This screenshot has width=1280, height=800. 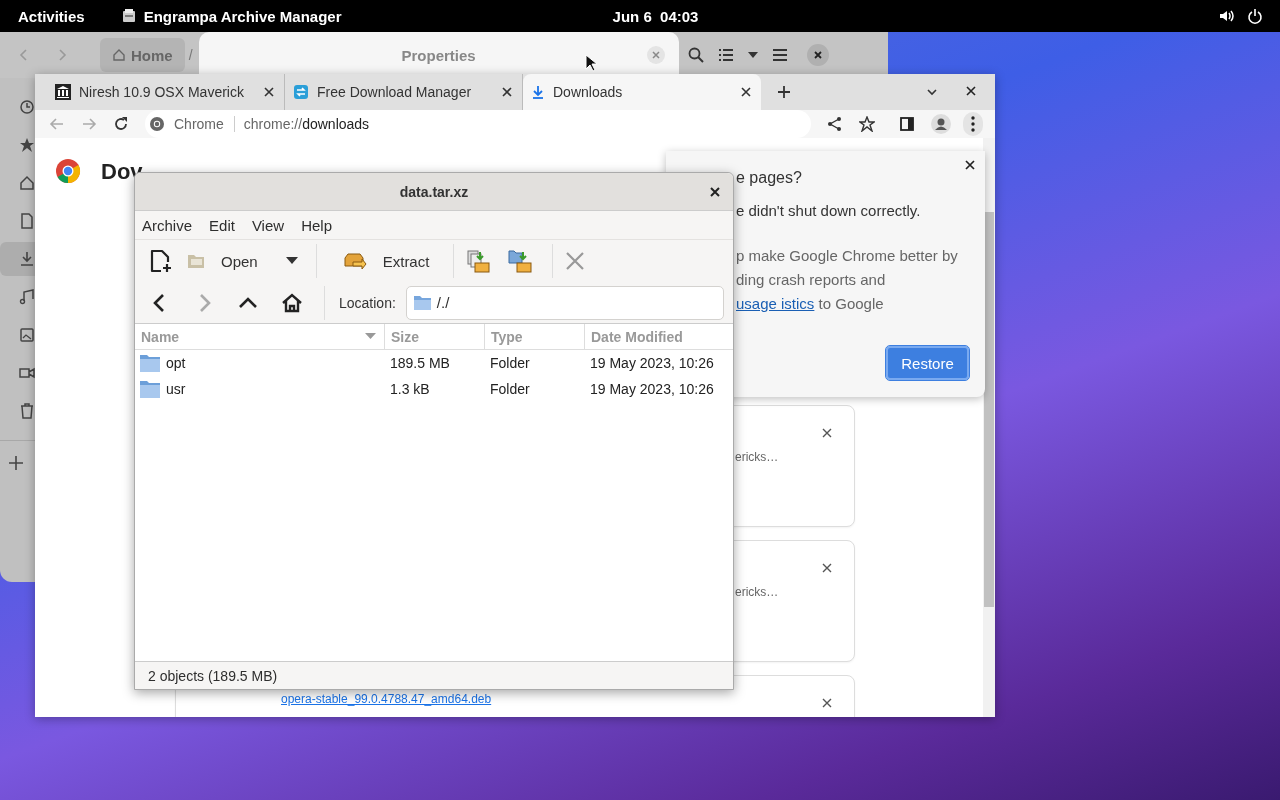 What do you see at coordinates (27, 107) in the screenshot?
I see `recent-icon` at bounding box center [27, 107].